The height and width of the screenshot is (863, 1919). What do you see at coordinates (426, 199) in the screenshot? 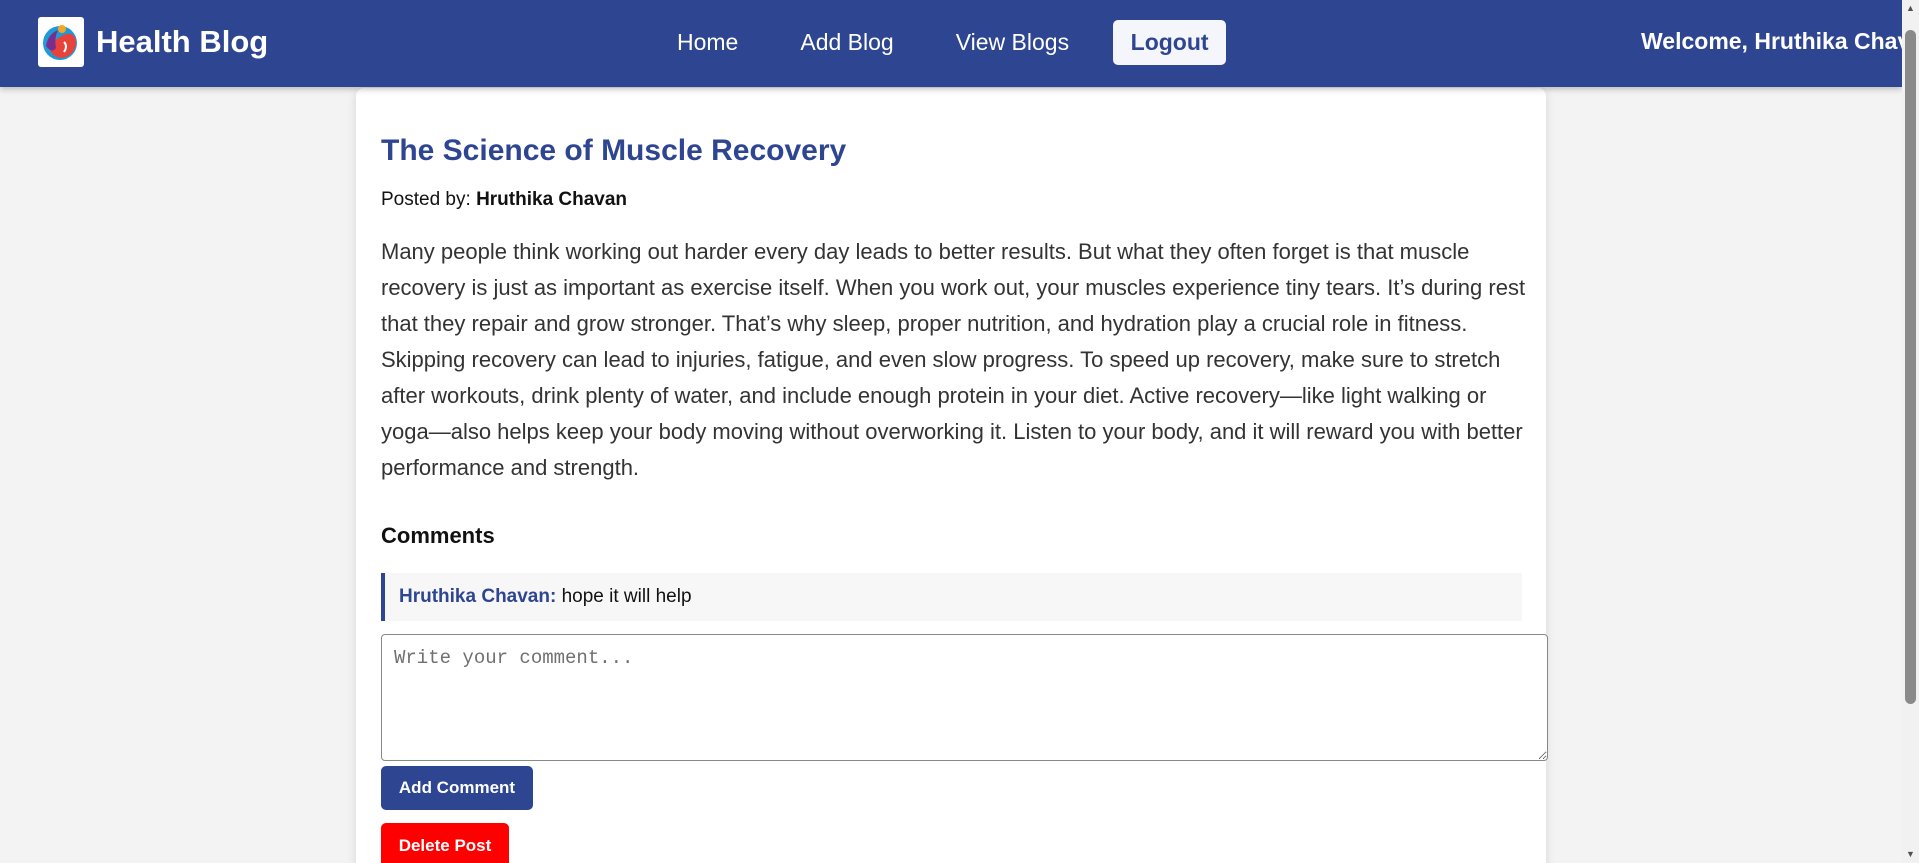
I see `posted-by-label: Posted by:` at bounding box center [426, 199].